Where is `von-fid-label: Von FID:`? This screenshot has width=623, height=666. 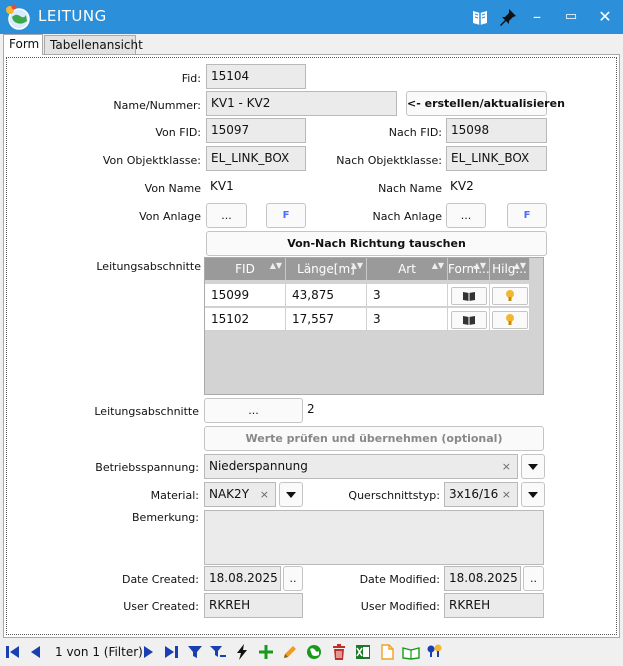 von-fid-label: Von FID: is located at coordinates (178, 132).